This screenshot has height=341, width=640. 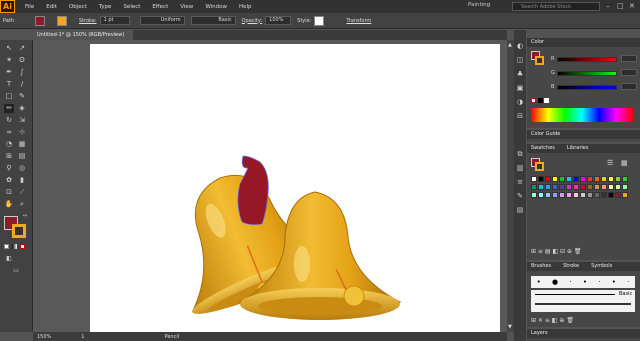 What do you see at coordinates (520, 74) in the screenshot?
I see `symbols-panel-icon: ♣` at bounding box center [520, 74].